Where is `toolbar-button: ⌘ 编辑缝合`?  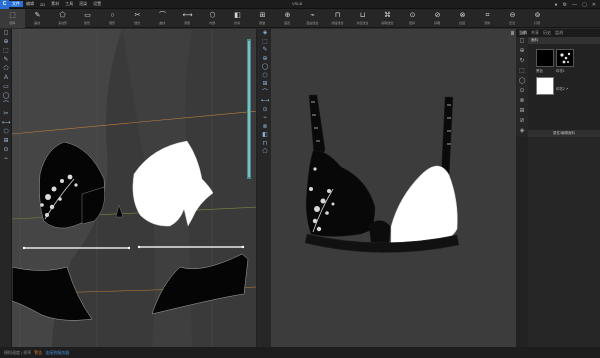 toolbar-button: ⌘ 编辑缝合 is located at coordinates (387, 18).